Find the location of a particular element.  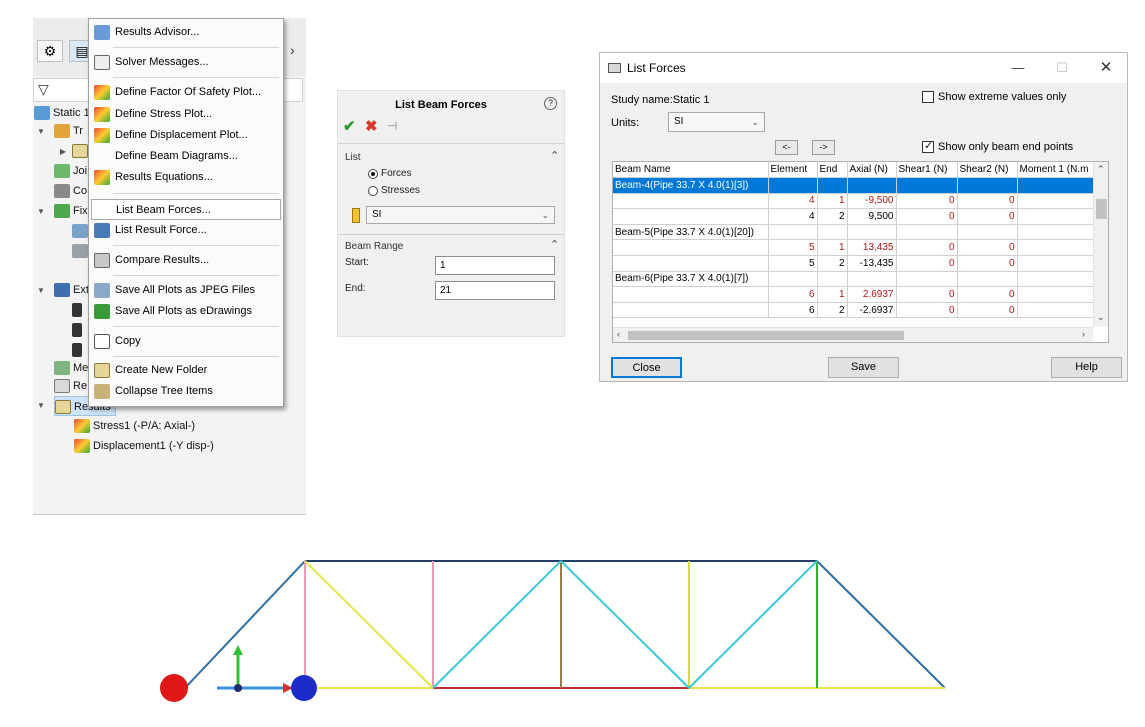

start-input: 1 is located at coordinates (495, 265).